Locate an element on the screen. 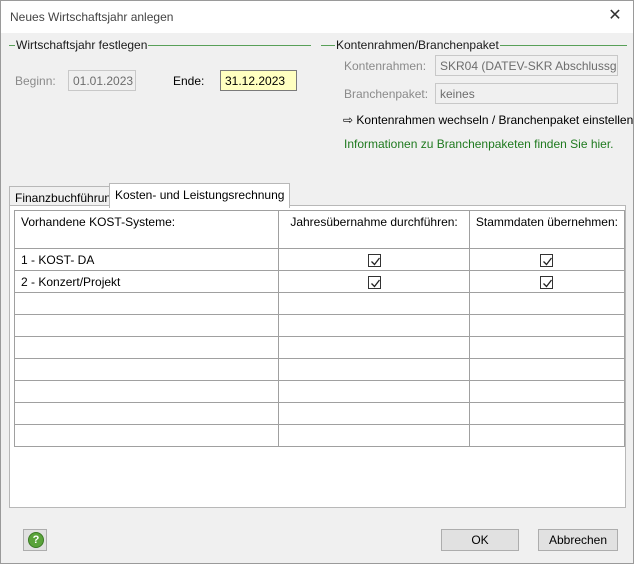 The height and width of the screenshot is (564, 634). help-icon: ? is located at coordinates (36, 540).